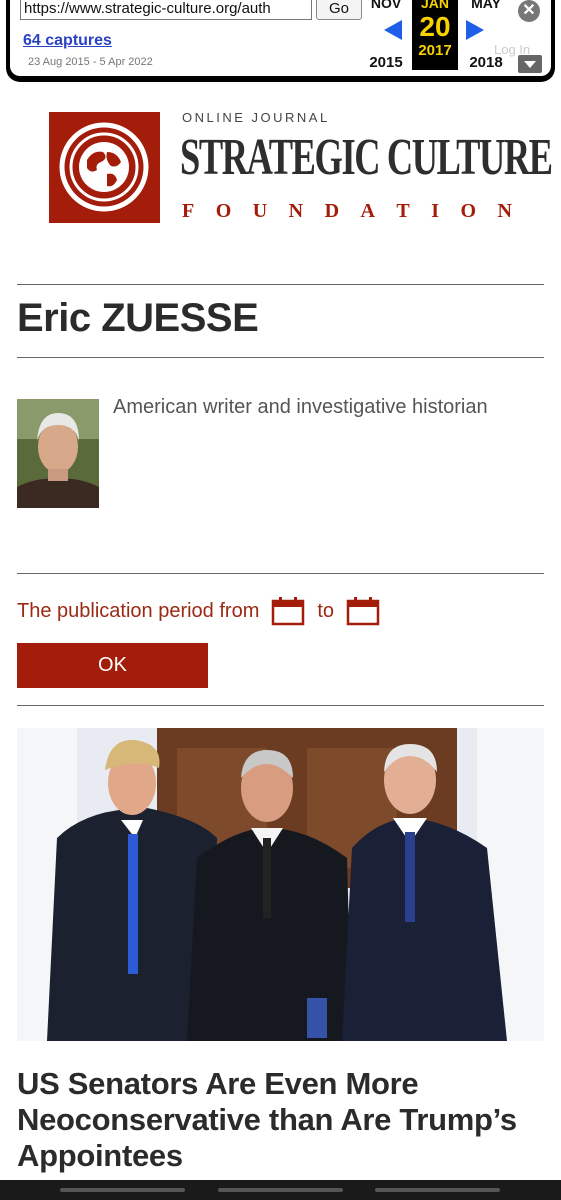 This screenshot has height=1200, width=561. Describe the element at coordinates (435, 211) in the screenshot. I see `logo-letter: I` at that location.